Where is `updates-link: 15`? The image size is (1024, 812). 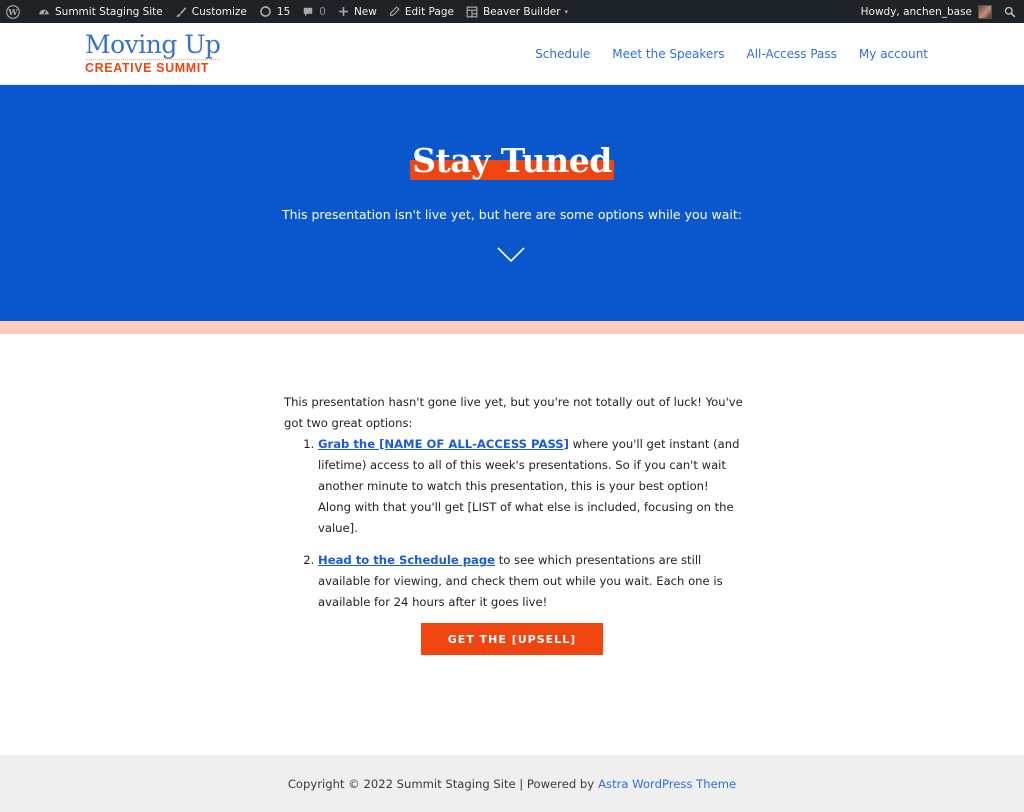
updates-link: 15 is located at coordinates (274, 11).